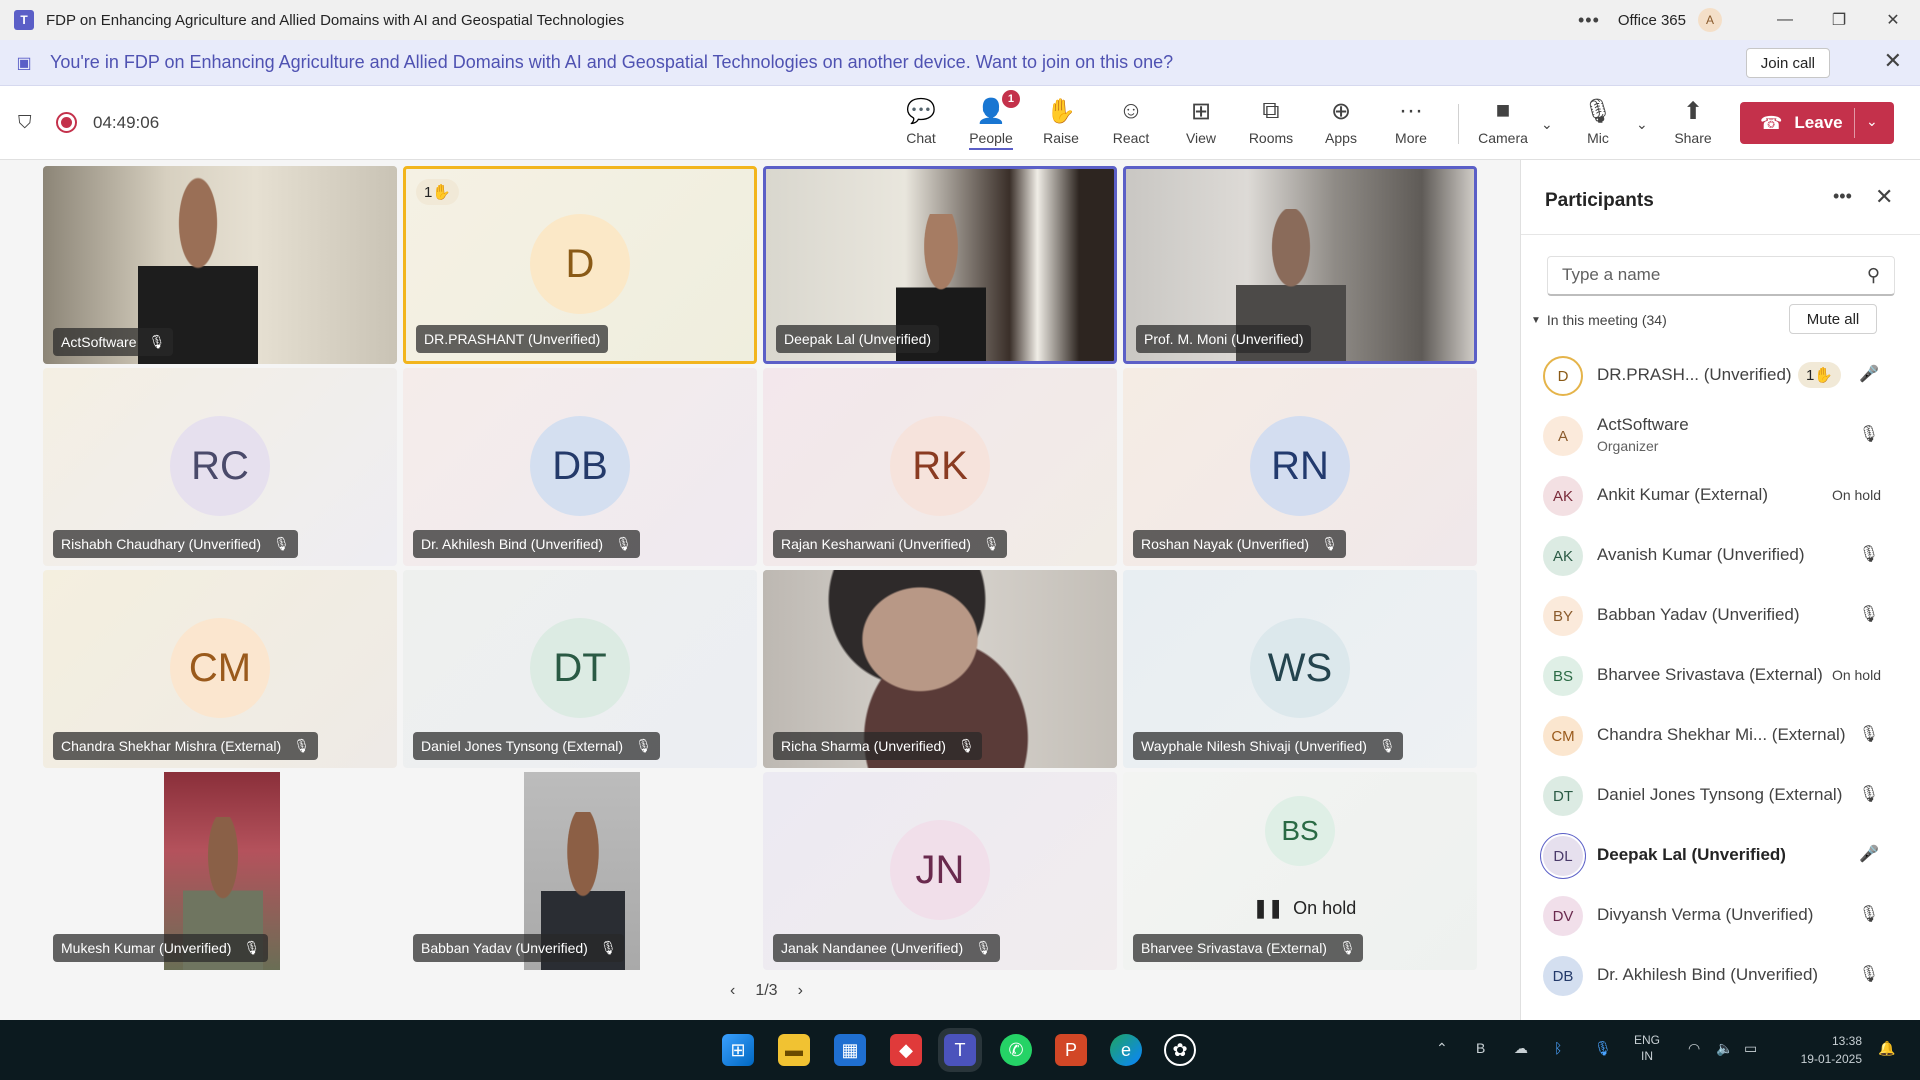 The height and width of the screenshot is (1080, 1920). What do you see at coordinates (1720, 676) in the screenshot?
I see `participant-row: BS Bharvee Srivastava (External) On hold` at bounding box center [1720, 676].